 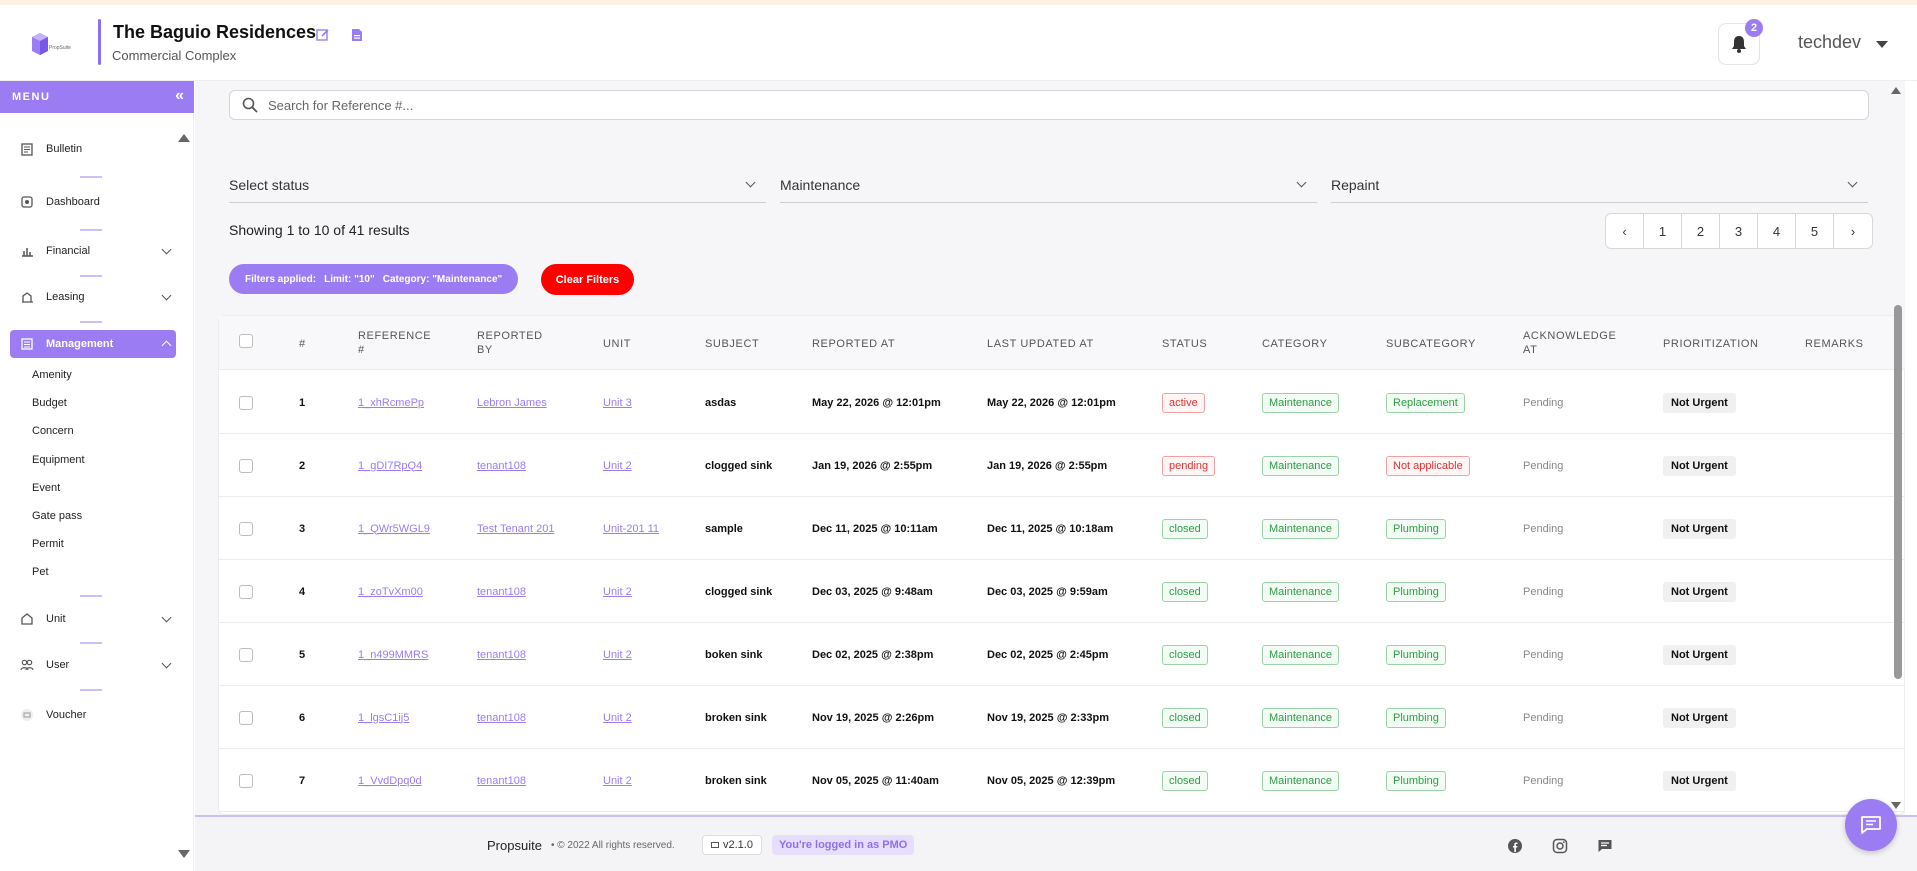 What do you see at coordinates (46, 488) in the screenshot?
I see `sidebar-subitem-event: Event` at bounding box center [46, 488].